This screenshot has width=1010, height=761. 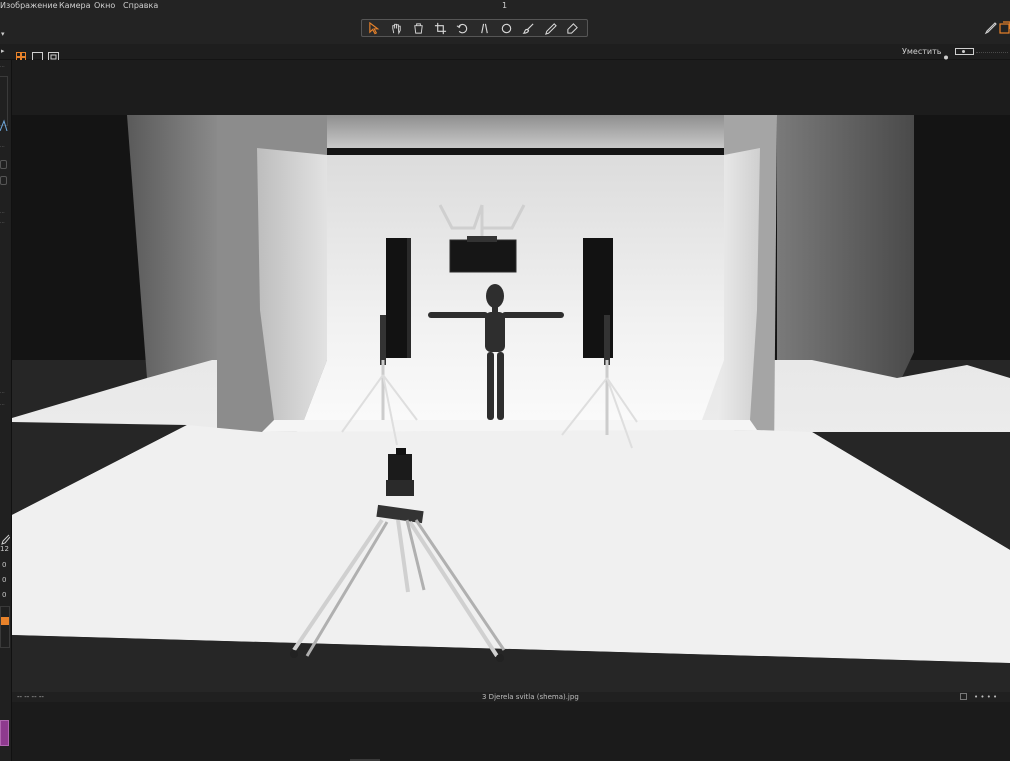 What do you see at coordinates (5, 621) in the screenshot?
I see `accent-swatch` at bounding box center [5, 621].